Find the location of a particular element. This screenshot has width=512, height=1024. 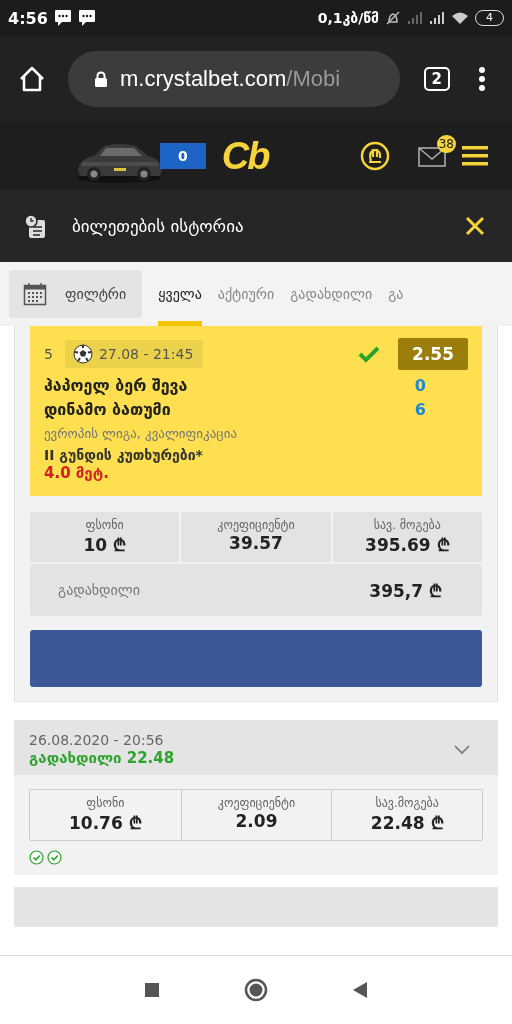

selection-text: 4.0 მეტ. is located at coordinates (77, 473).